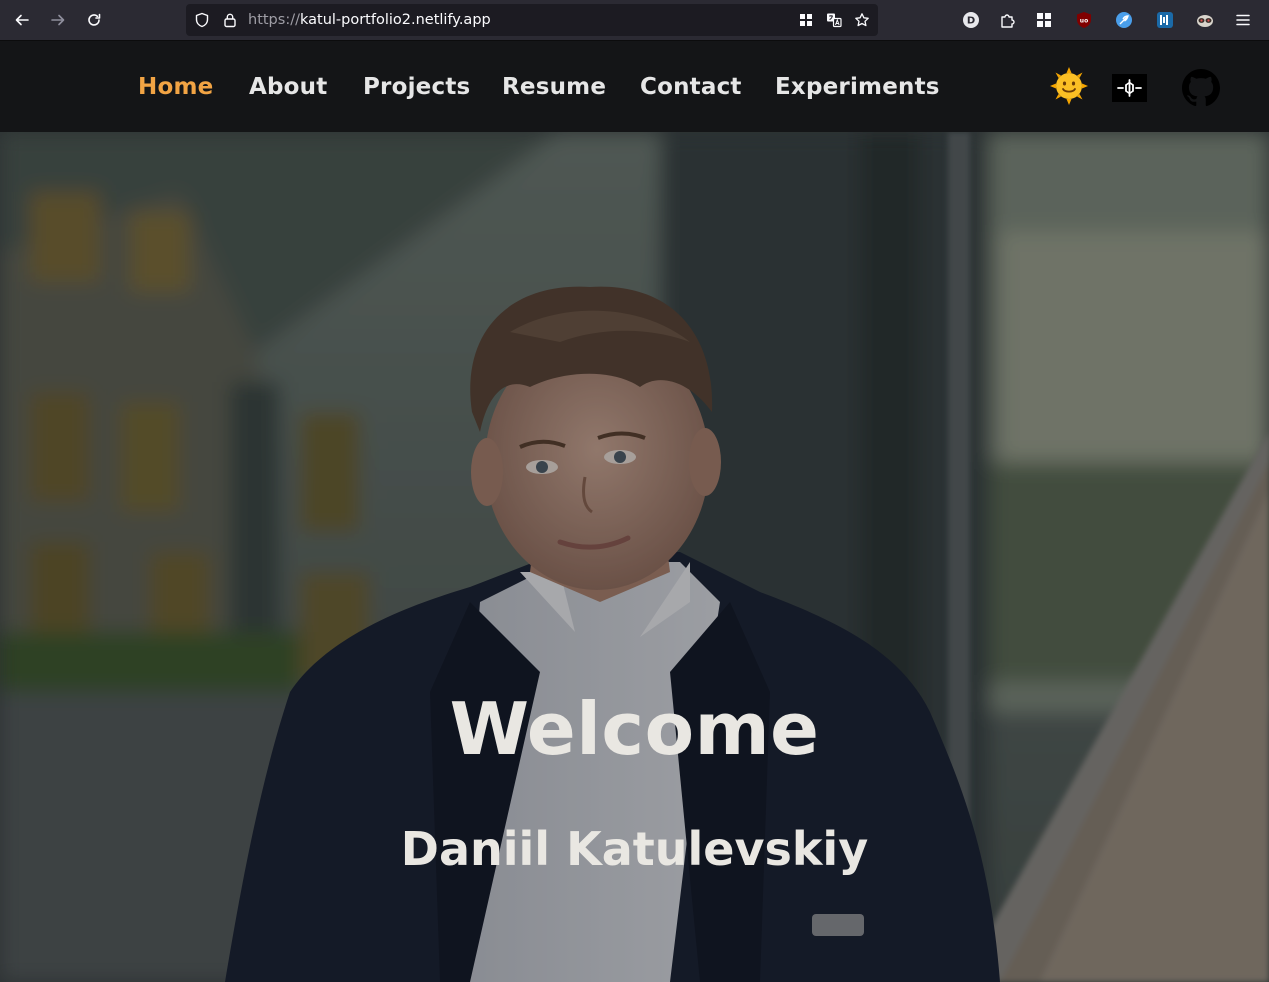 This screenshot has width=1269, height=982. I want to click on feather-icon, so click(1124, 20).